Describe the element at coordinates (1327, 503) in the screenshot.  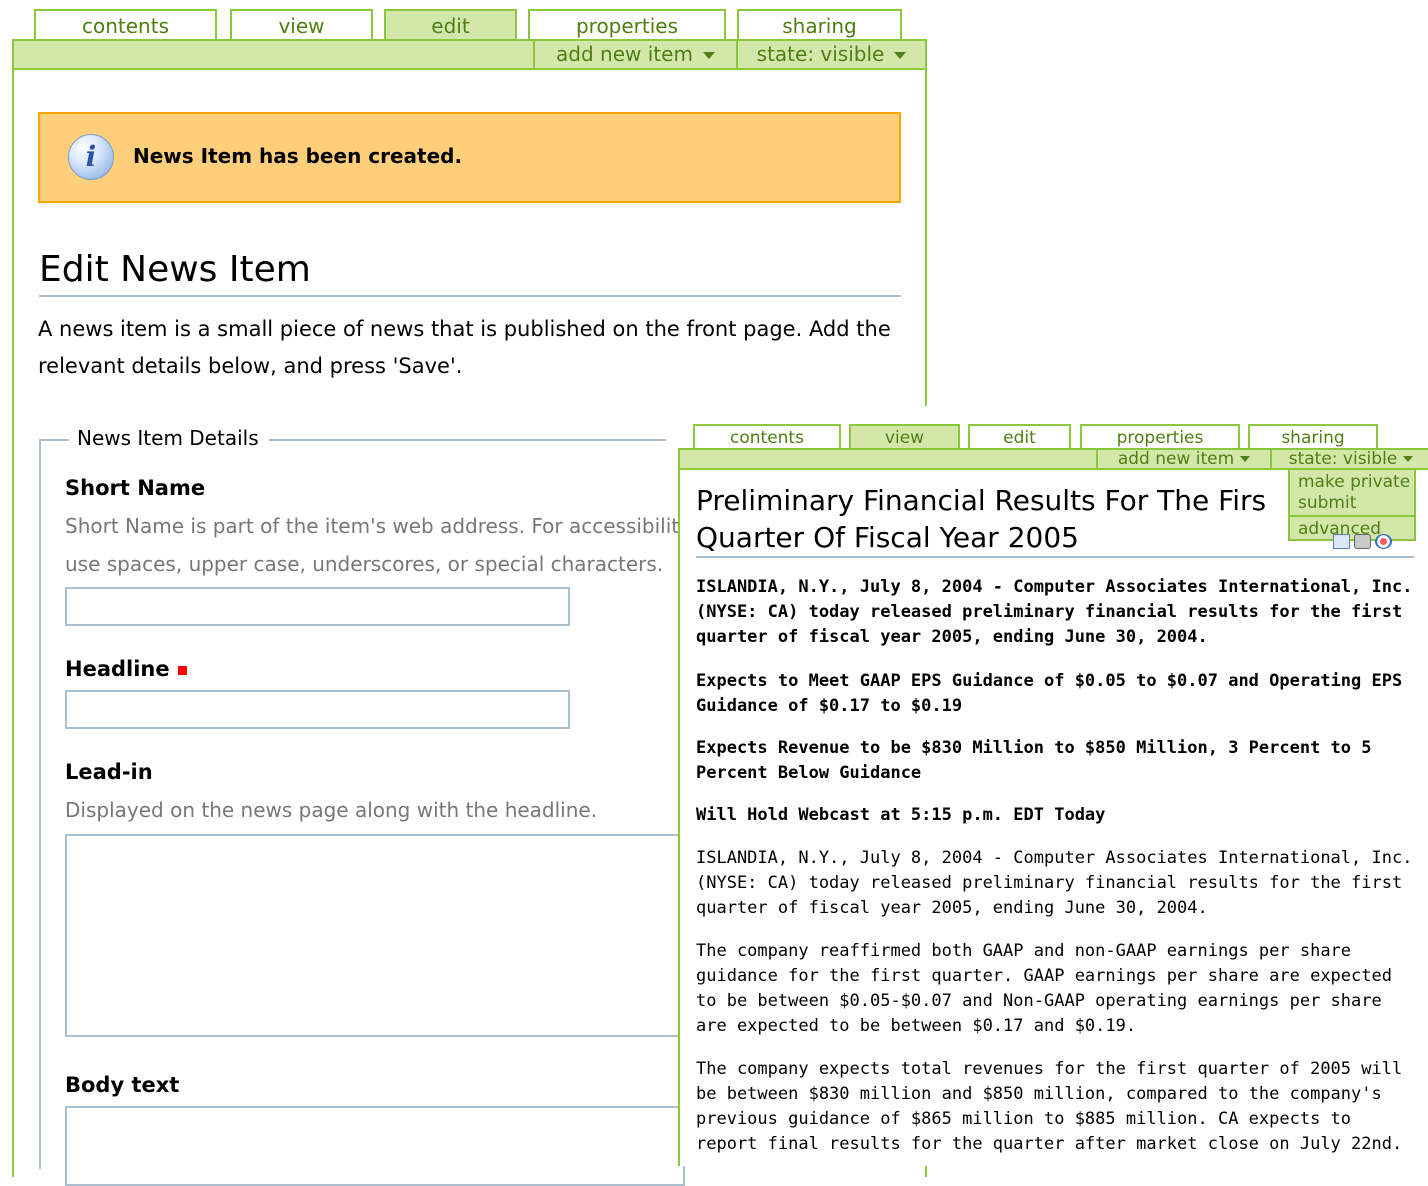
I see `menu-item-submit: submit` at that location.